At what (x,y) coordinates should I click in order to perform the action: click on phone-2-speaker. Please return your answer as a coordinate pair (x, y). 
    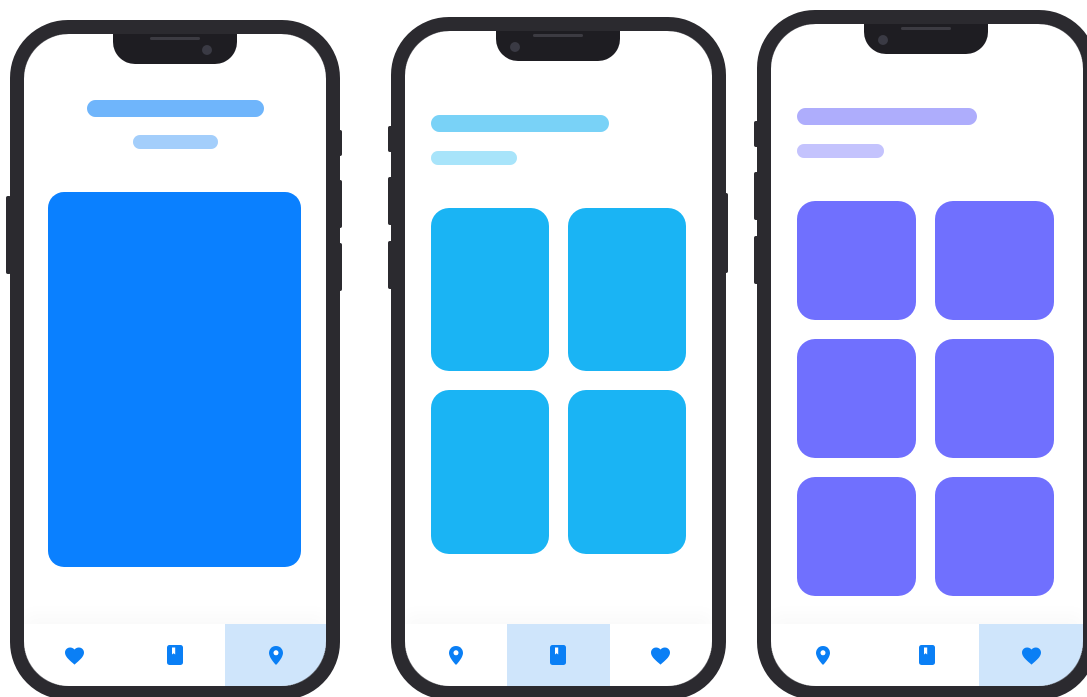
    Looking at the image, I should click on (558, 35).